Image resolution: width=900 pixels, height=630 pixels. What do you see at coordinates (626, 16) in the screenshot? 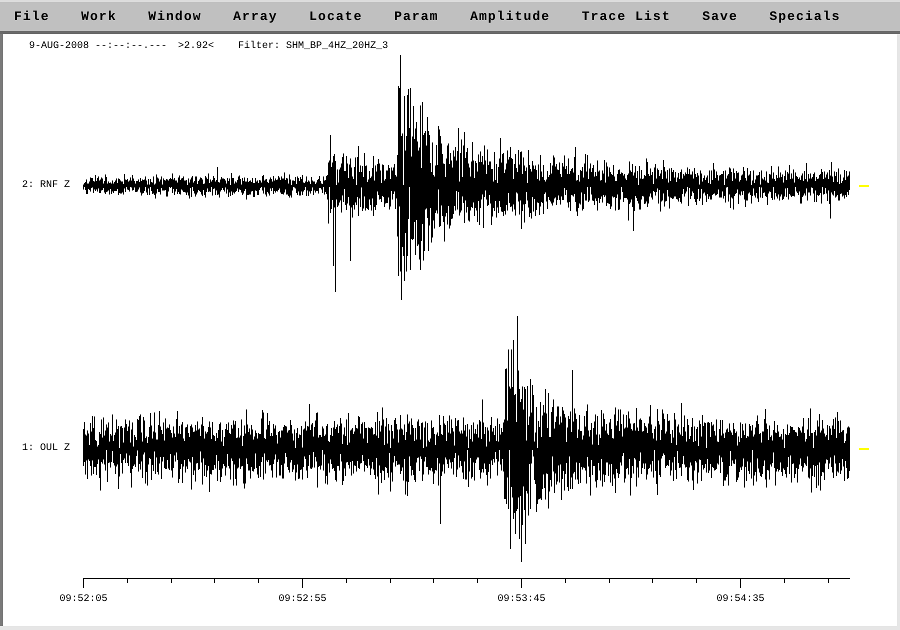
I see `menu-item: Trace List` at bounding box center [626, 16].